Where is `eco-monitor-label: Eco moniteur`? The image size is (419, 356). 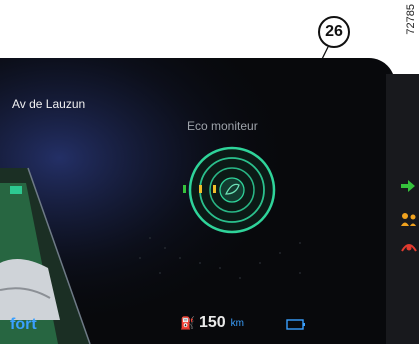 eco-monitor-label: Eco moniteur is located at coordinates (222, 126).